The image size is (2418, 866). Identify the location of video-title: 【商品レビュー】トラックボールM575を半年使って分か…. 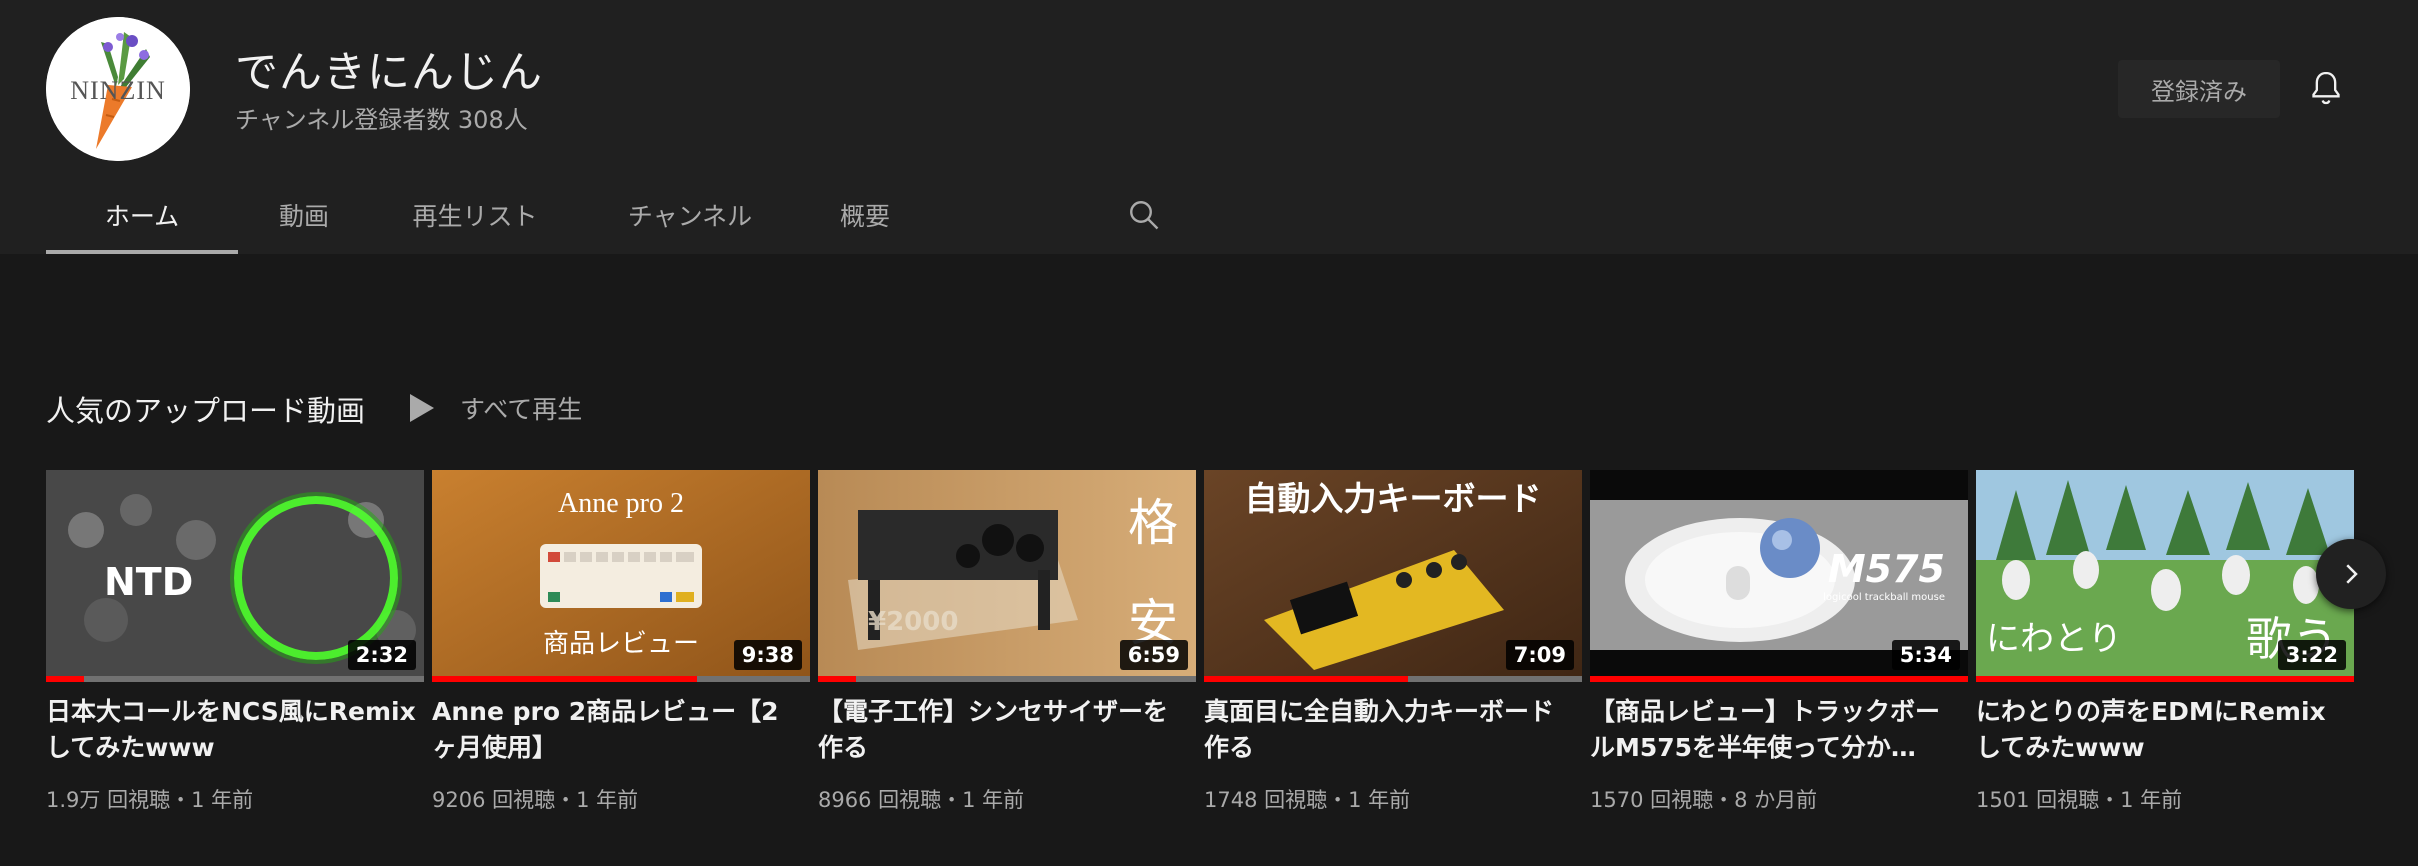
(1775, 730).